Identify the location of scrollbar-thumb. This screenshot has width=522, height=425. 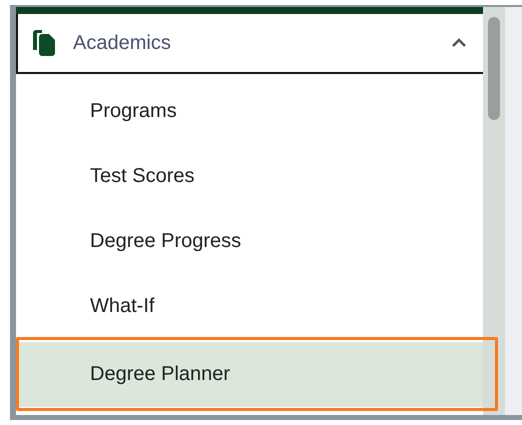
(494, 68).